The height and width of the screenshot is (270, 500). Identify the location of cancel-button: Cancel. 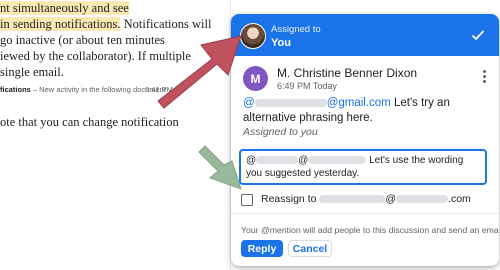
(310, 248).